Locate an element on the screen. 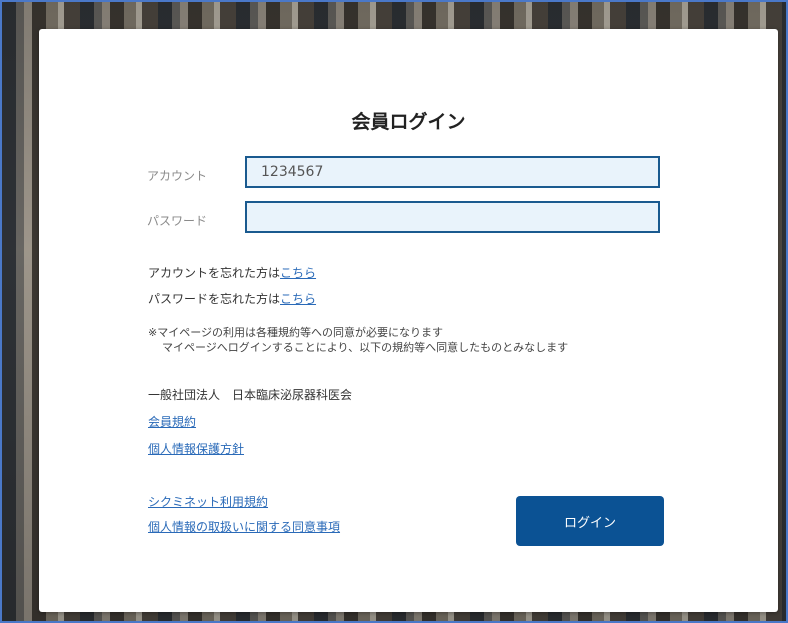  organization-name: 一般社団法人 日本臨床泌尿器科医会 is located at coordinates (250, 395).